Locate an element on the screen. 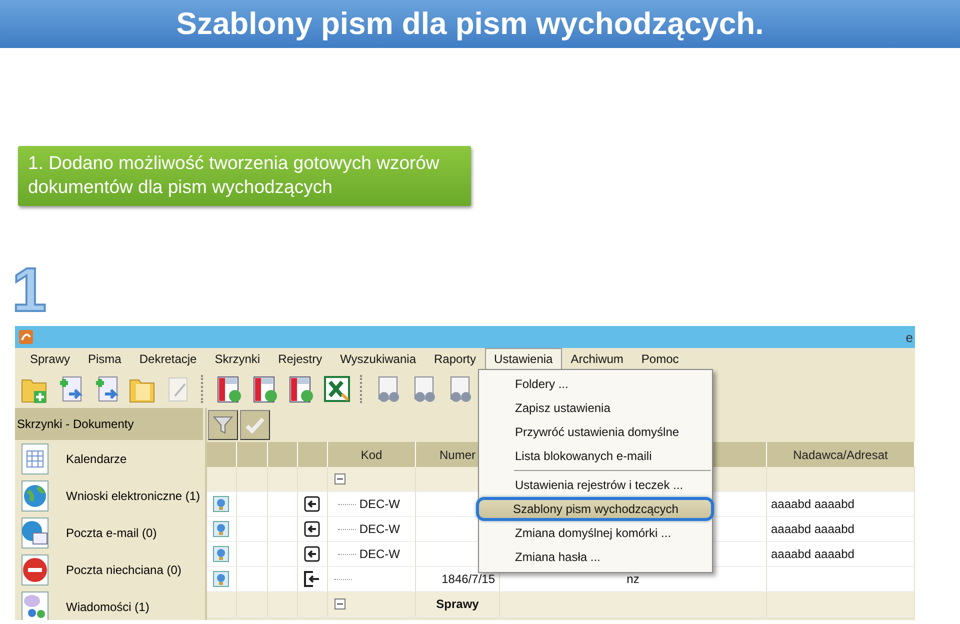  window-title: e is located at coordinates (909, 337).